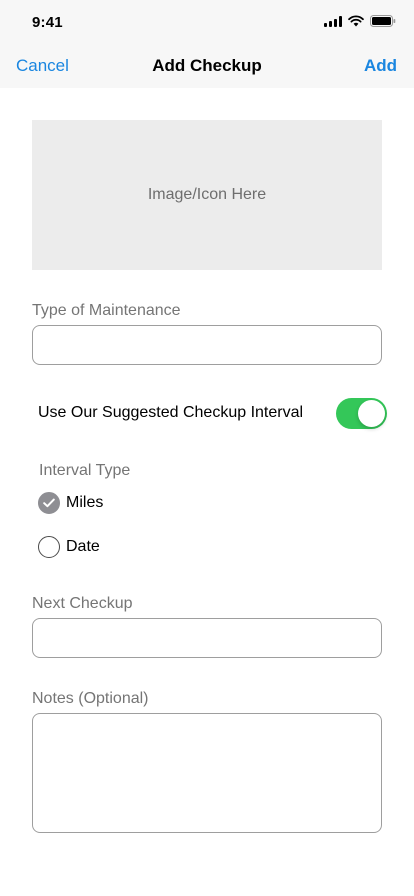 The image size is (414, 896). What do you see at coordinates (207, 638) in the screenshot?
I see `next-checkup-field` at bounding box center [207, 638].